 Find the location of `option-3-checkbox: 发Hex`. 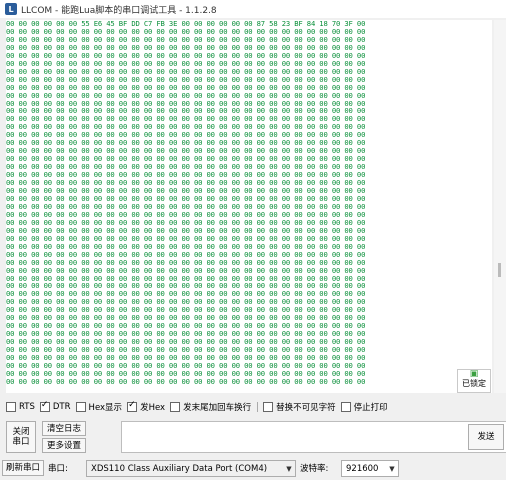

option-3-checkbox: 发Hex is located at coordinates (146, 406).